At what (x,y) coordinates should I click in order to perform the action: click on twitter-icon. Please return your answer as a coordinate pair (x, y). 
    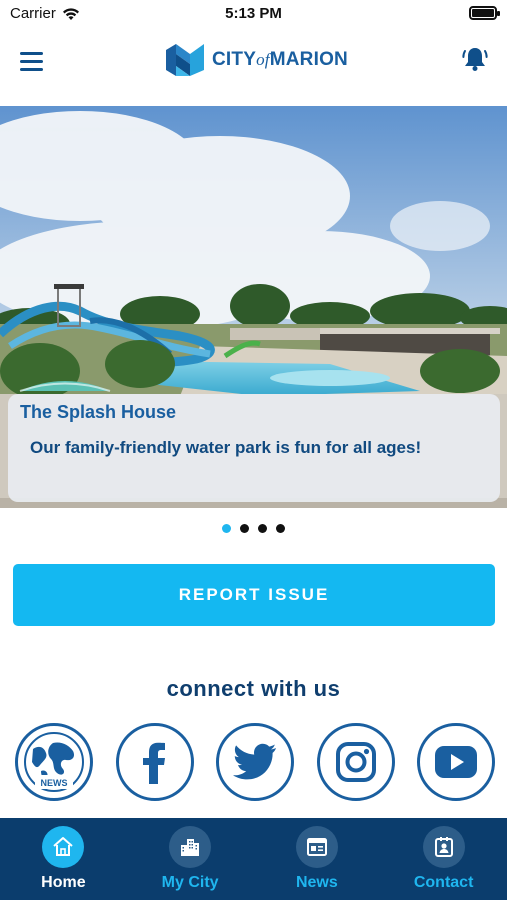
    Looking at the image, I should click on (254, 761).